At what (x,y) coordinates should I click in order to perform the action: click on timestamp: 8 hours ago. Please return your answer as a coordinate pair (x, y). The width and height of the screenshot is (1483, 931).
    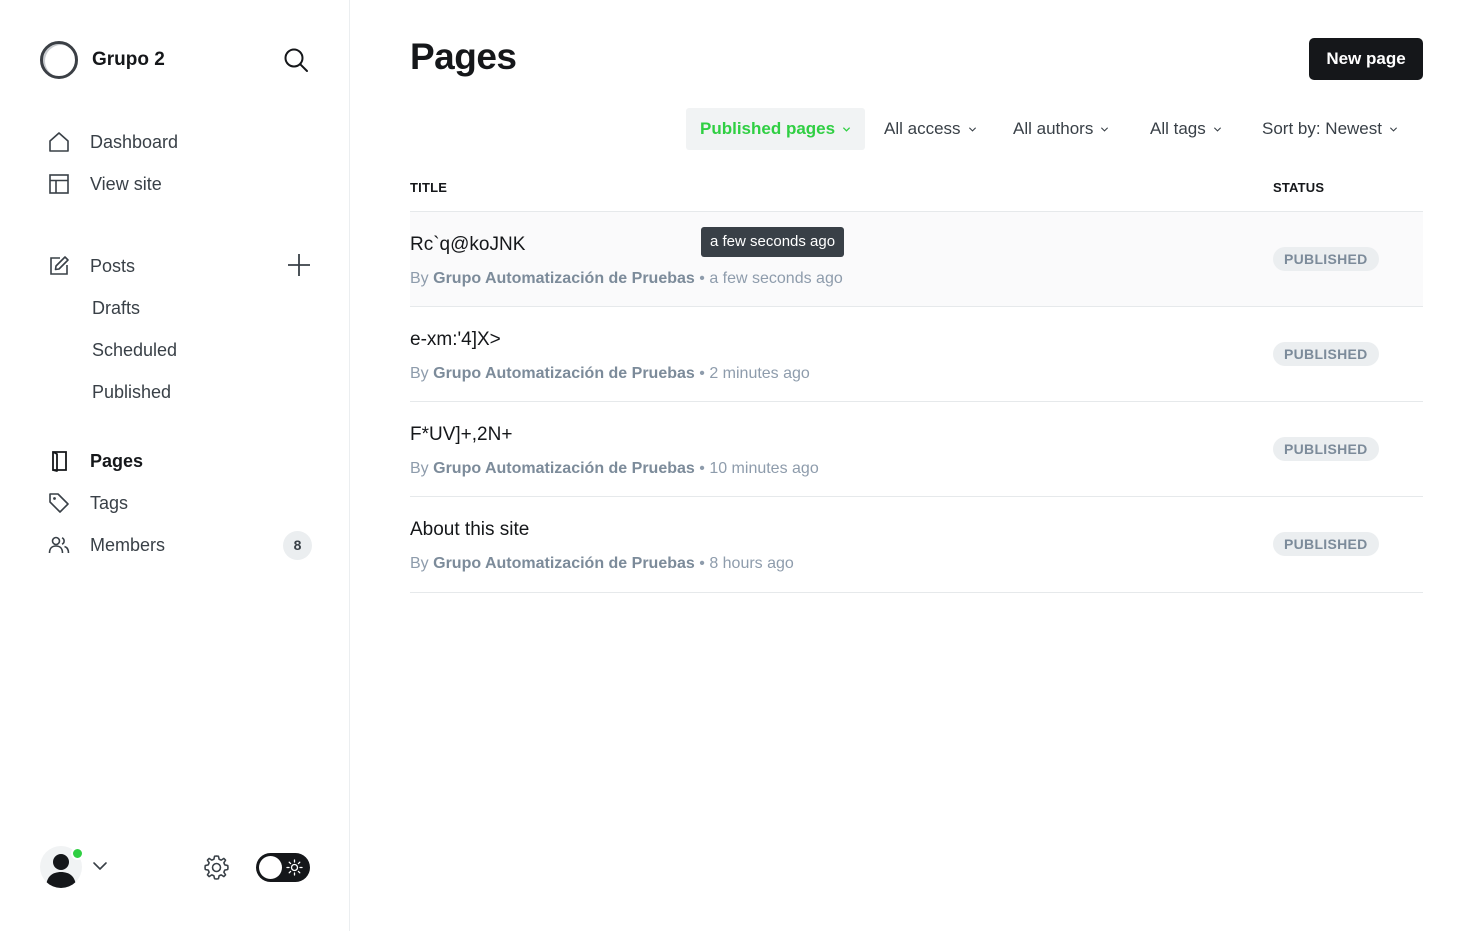
    Looking at the image, I should click on (751, 563).